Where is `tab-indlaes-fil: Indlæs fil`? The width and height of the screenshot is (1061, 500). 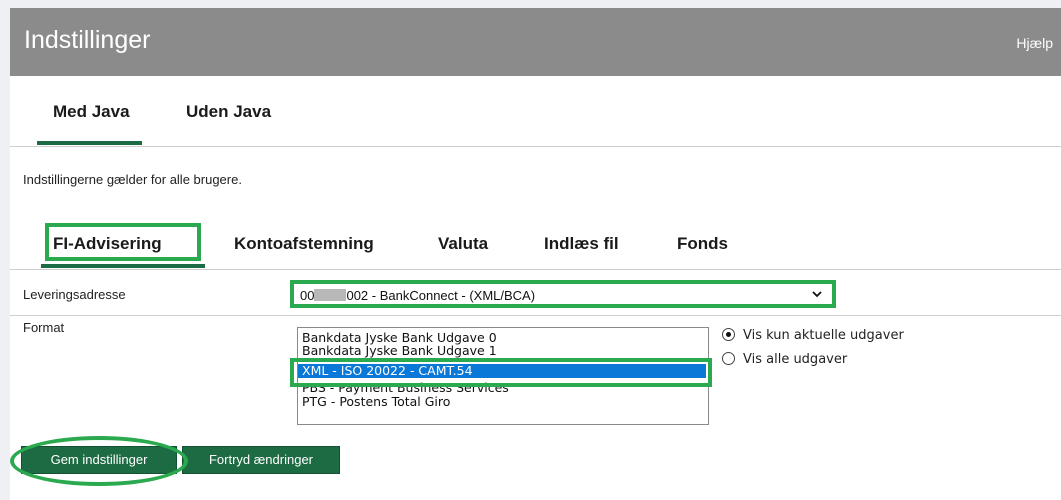 tab-indlaes-fil: Indlæs fil is located at coordinates (581, 244).